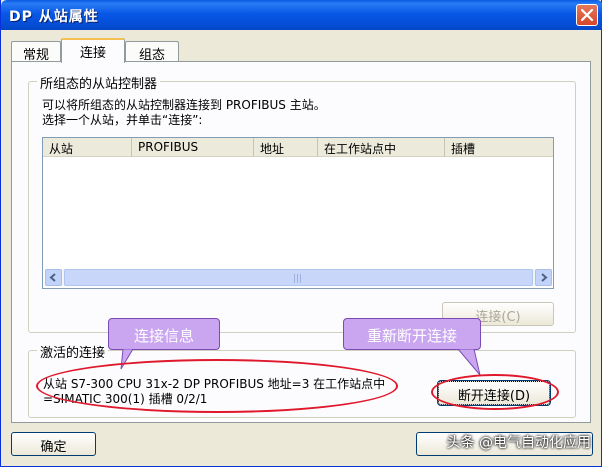  What do you see at coordinates (381, 147) in the screenshot?
I see `column-header-station: 在工作站点中` at bounding box center [381, 147].